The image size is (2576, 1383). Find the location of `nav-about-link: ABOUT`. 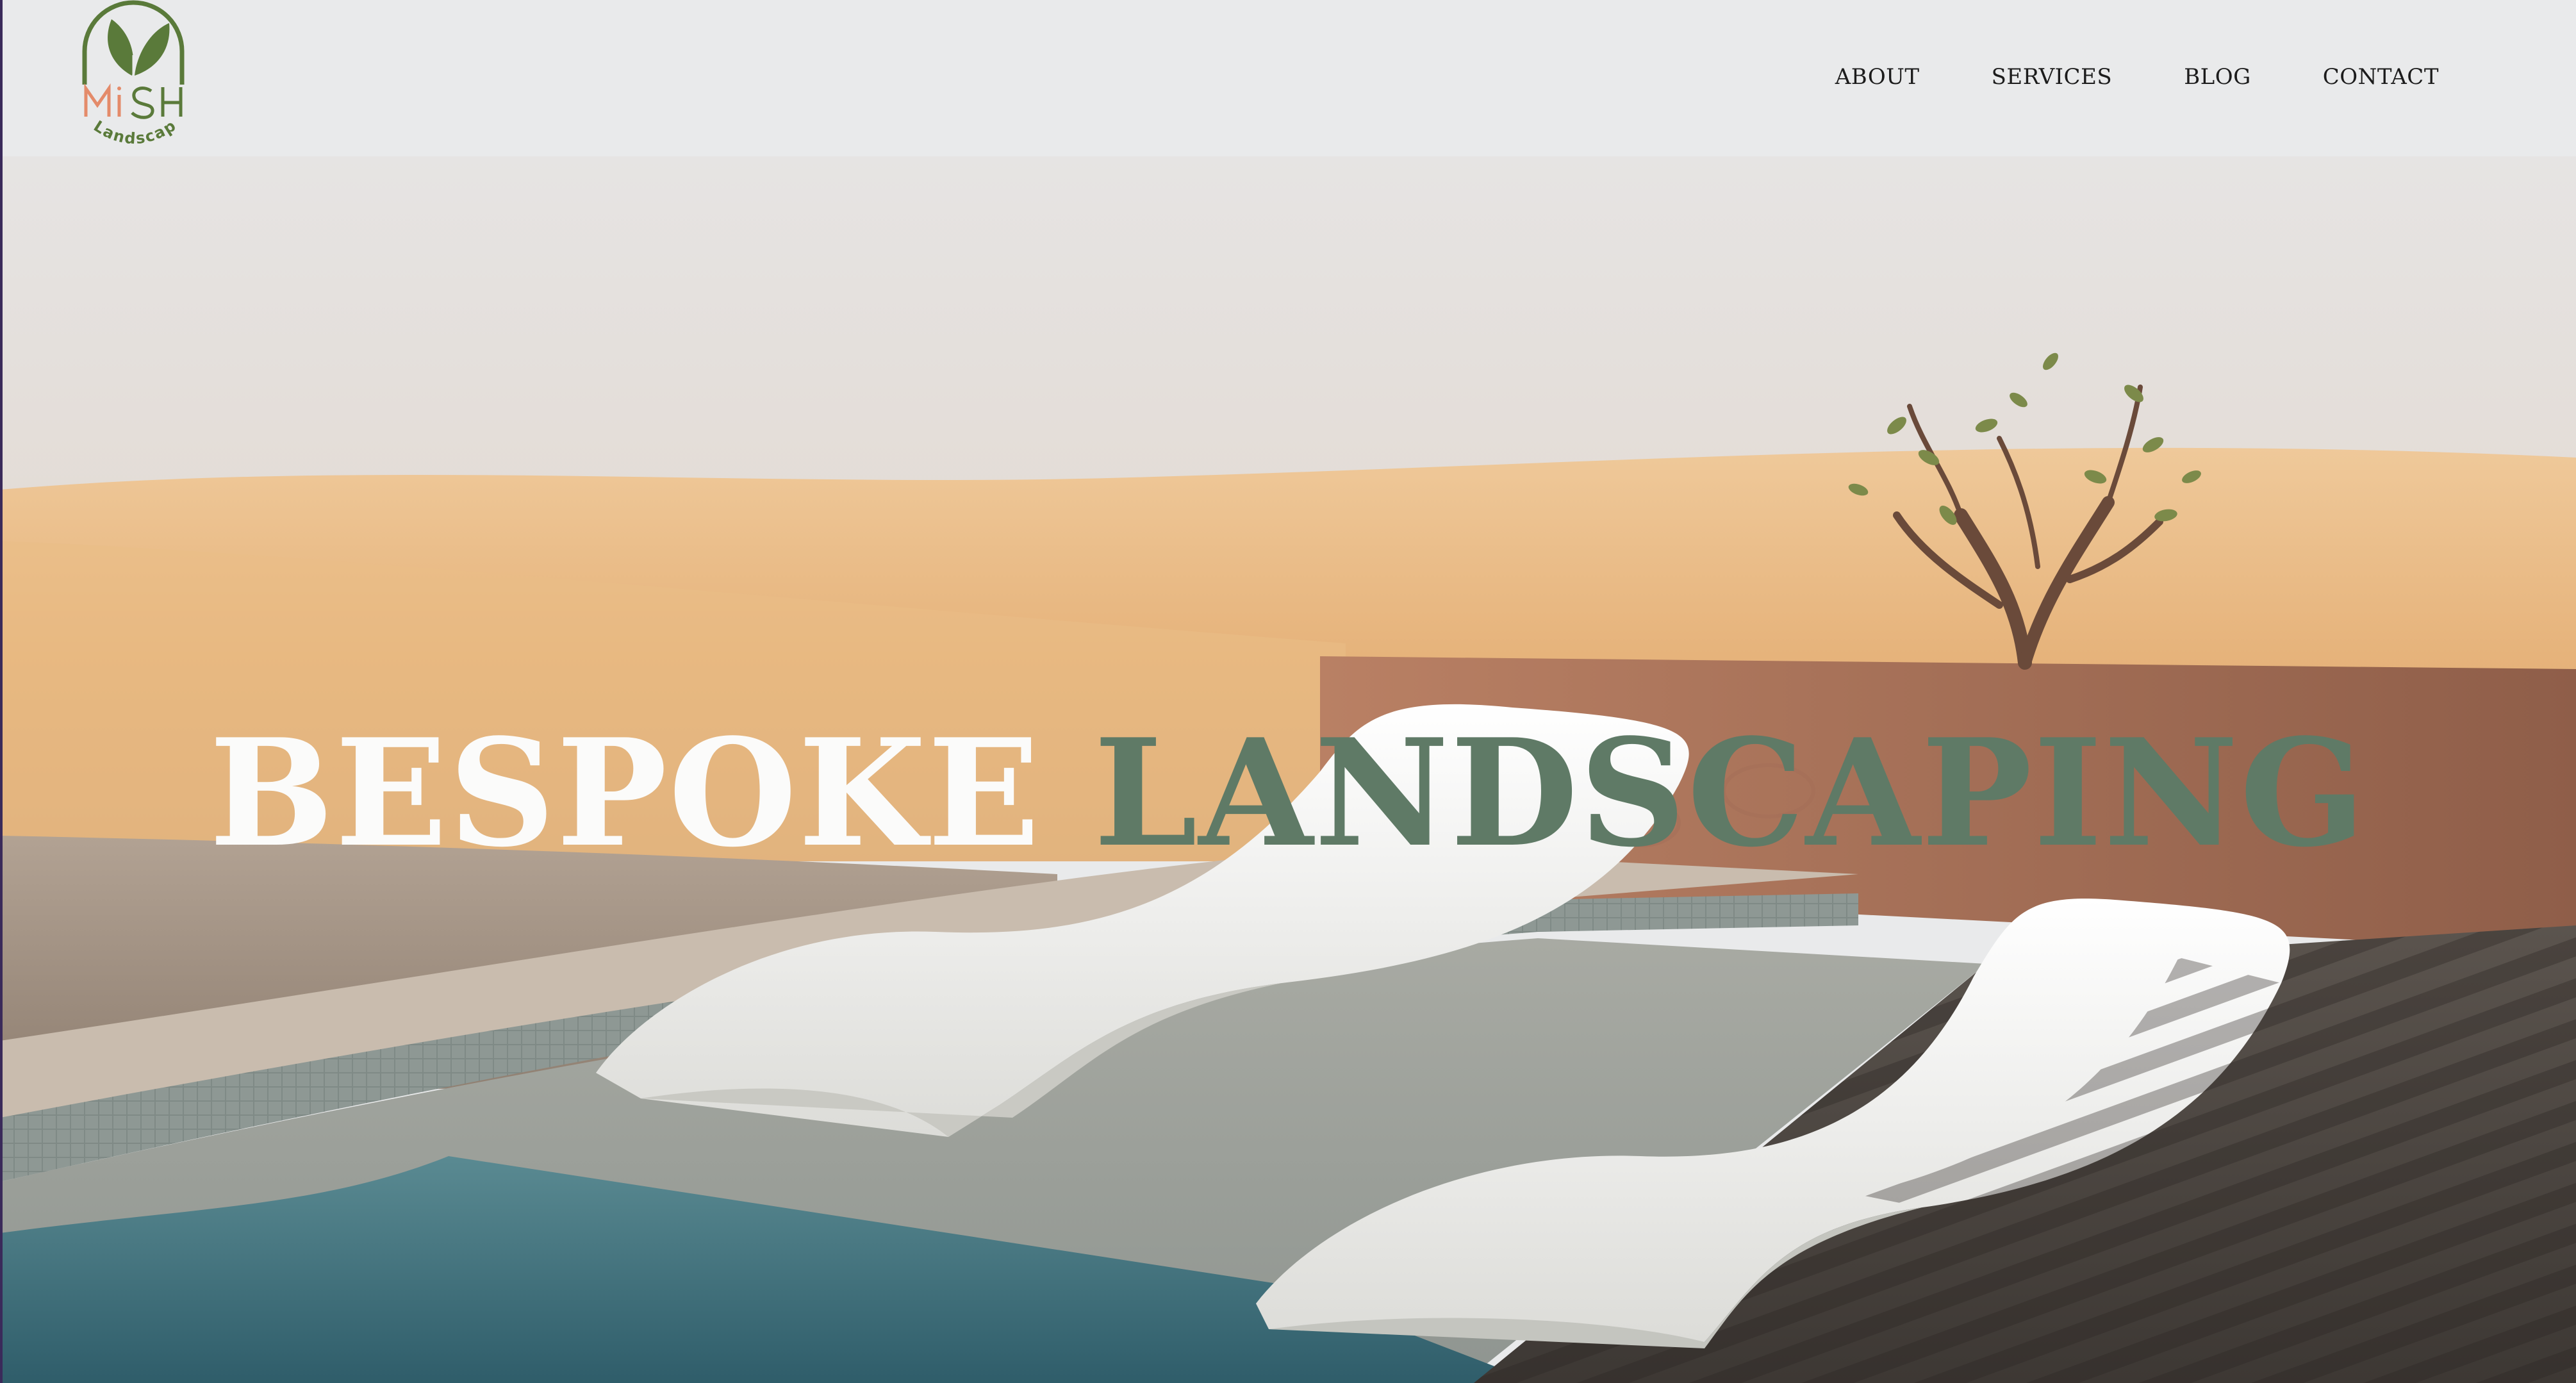

nav-about-link: ABOUT is located at coordinates (1877, 77).